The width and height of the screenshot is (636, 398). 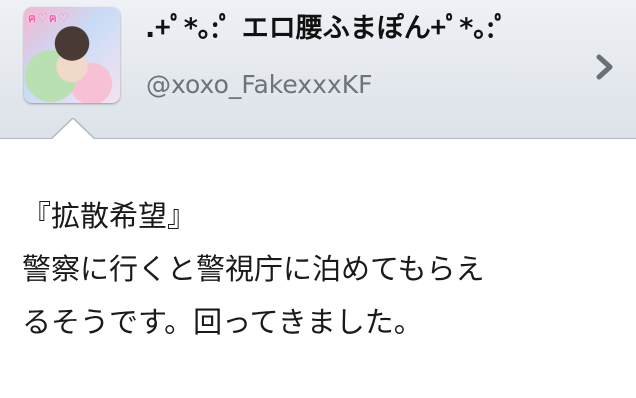 I want to click on tweet-line: 警察に行くと警視庁に泊めてもらえ, so click(x=253, y=269).